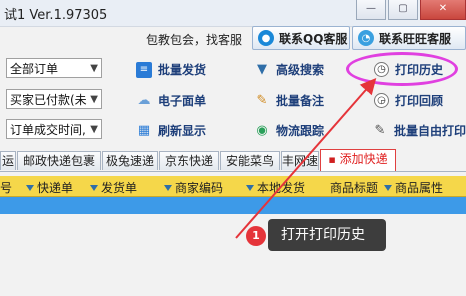  I want to click on annotation-callout: 打开打印历史, so click(327, 235).